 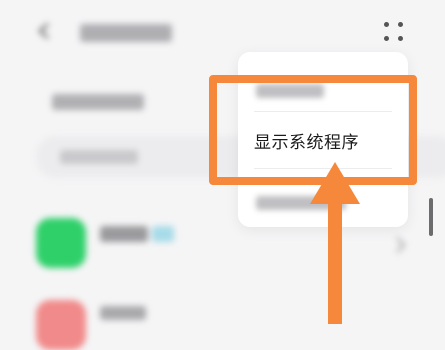 What do you see at coordinates (126, 33) in the screenshot?
I see `page-title` at bounding box center [126, 33].